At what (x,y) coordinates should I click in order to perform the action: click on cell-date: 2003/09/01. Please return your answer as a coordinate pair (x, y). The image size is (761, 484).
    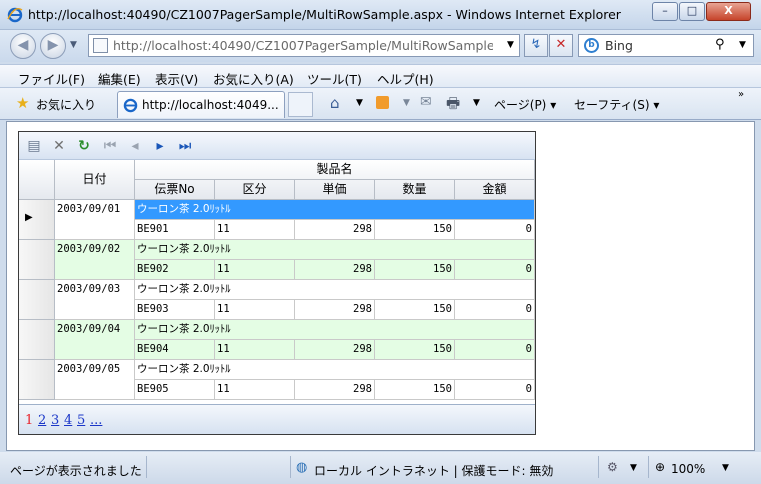
    Looking at the image, I should click on (95, 220).